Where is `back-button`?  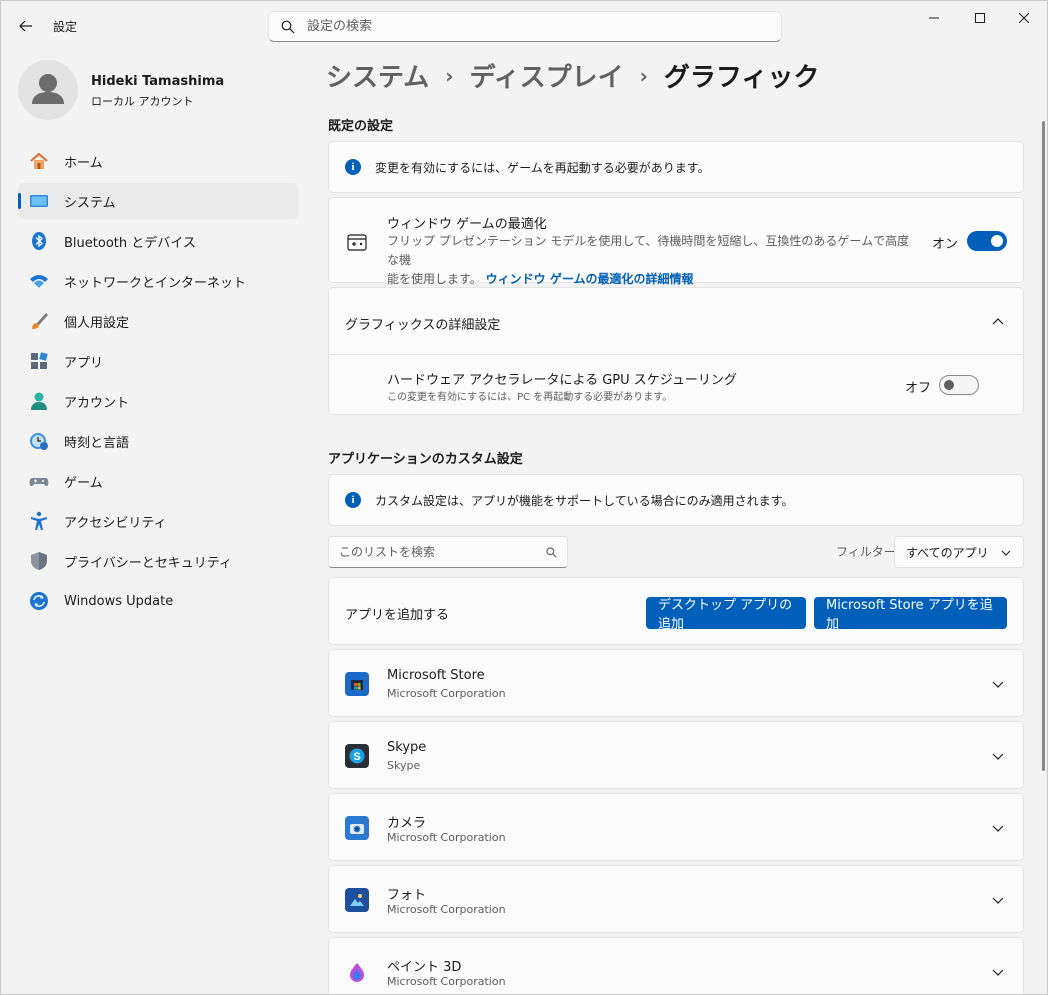 back-button is located at coordinates (26, 26).